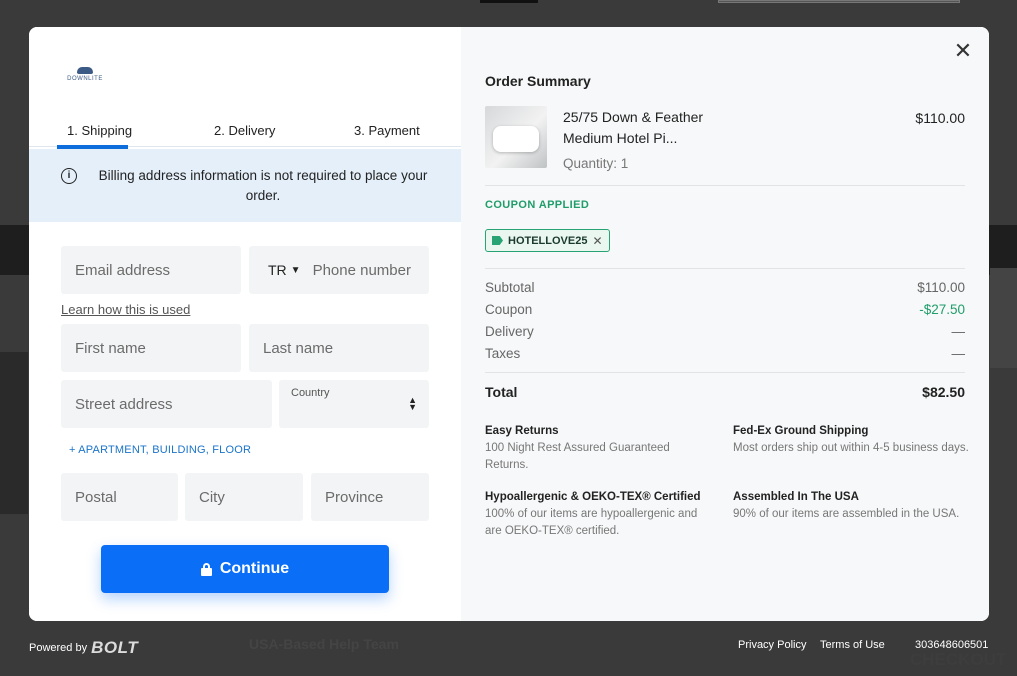 This screenshot has width=1017, height=676. What do you see at coordinates (125, 309) in the screenshot?
I see `learn-how-link: Learn how this is used` at bounding box center [125, 309].